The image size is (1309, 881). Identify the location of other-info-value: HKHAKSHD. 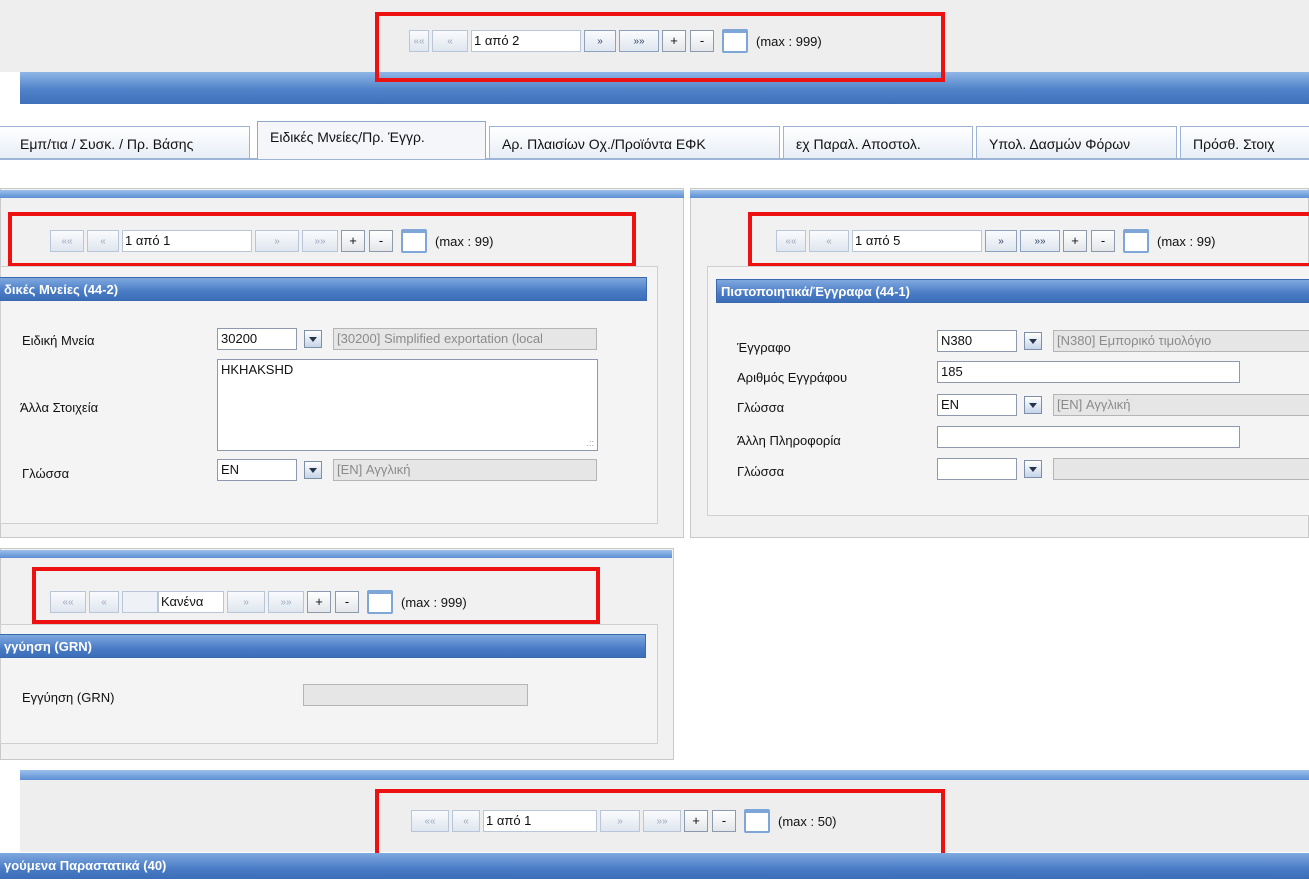
(257, 369).